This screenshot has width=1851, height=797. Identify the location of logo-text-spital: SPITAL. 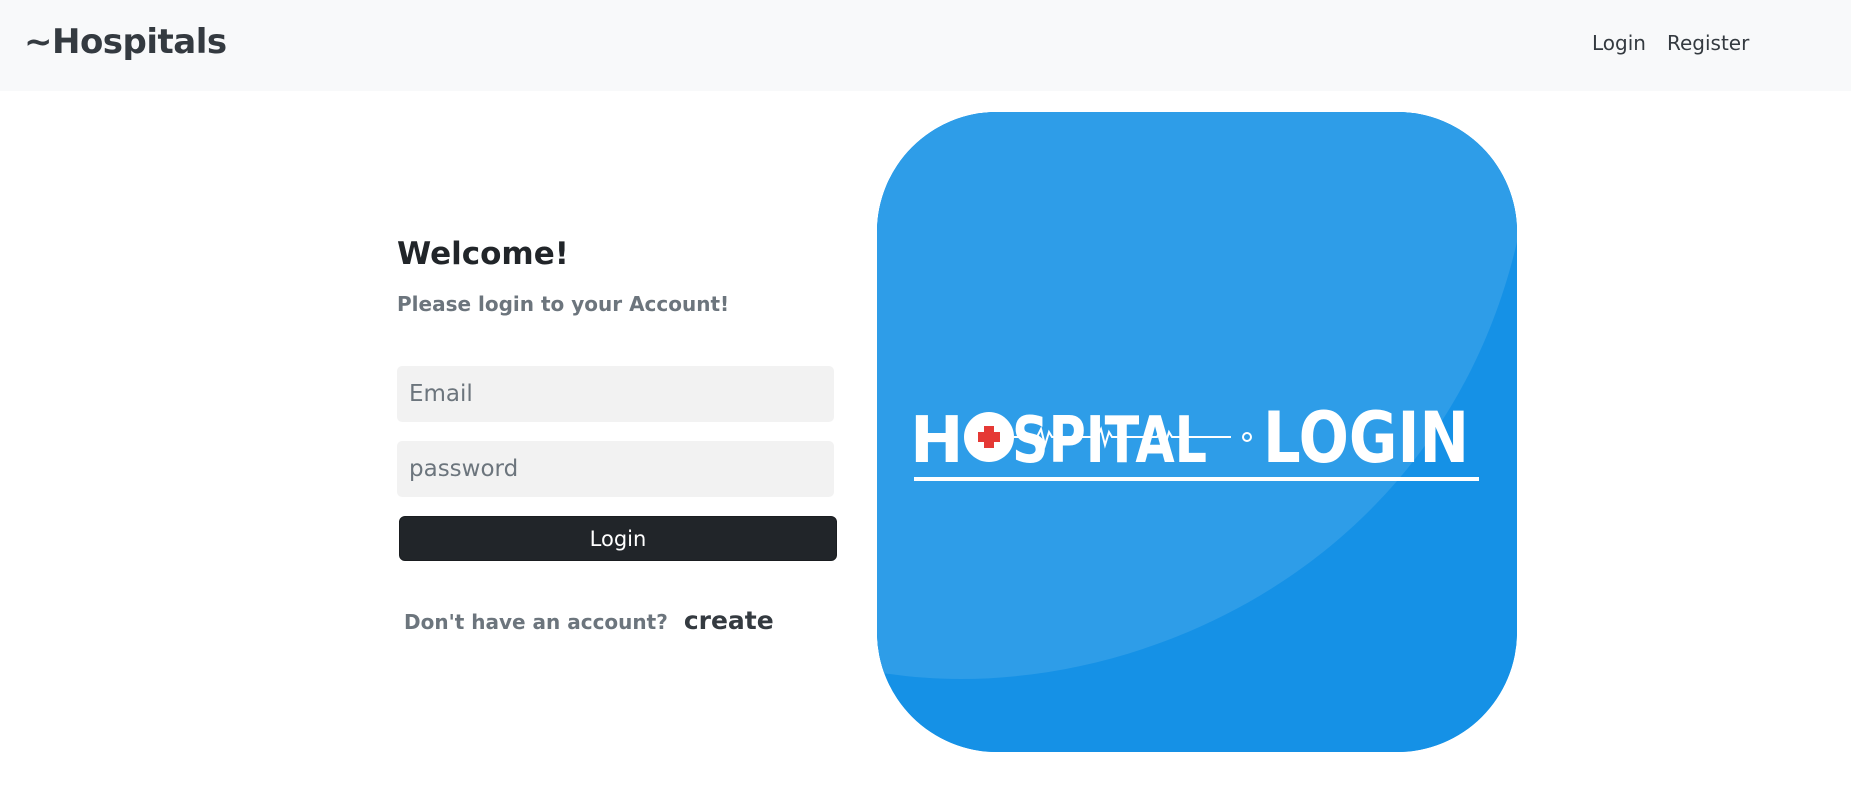
(1109, 441).